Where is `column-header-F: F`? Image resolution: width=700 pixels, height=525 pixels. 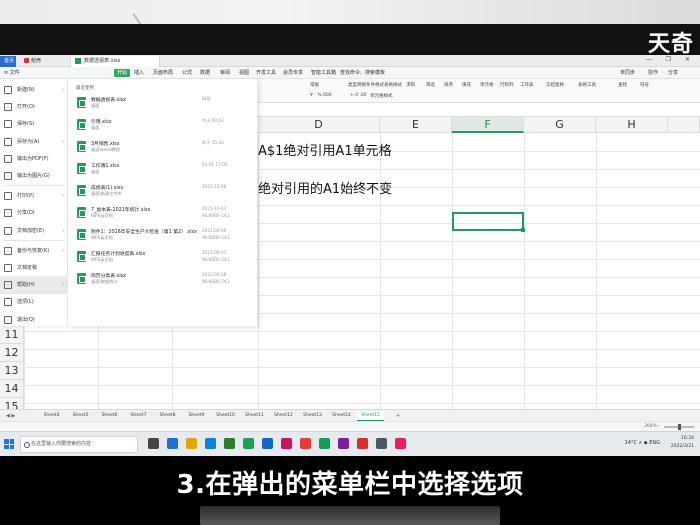 column-header-F: F is located at coordinates (488, 125).